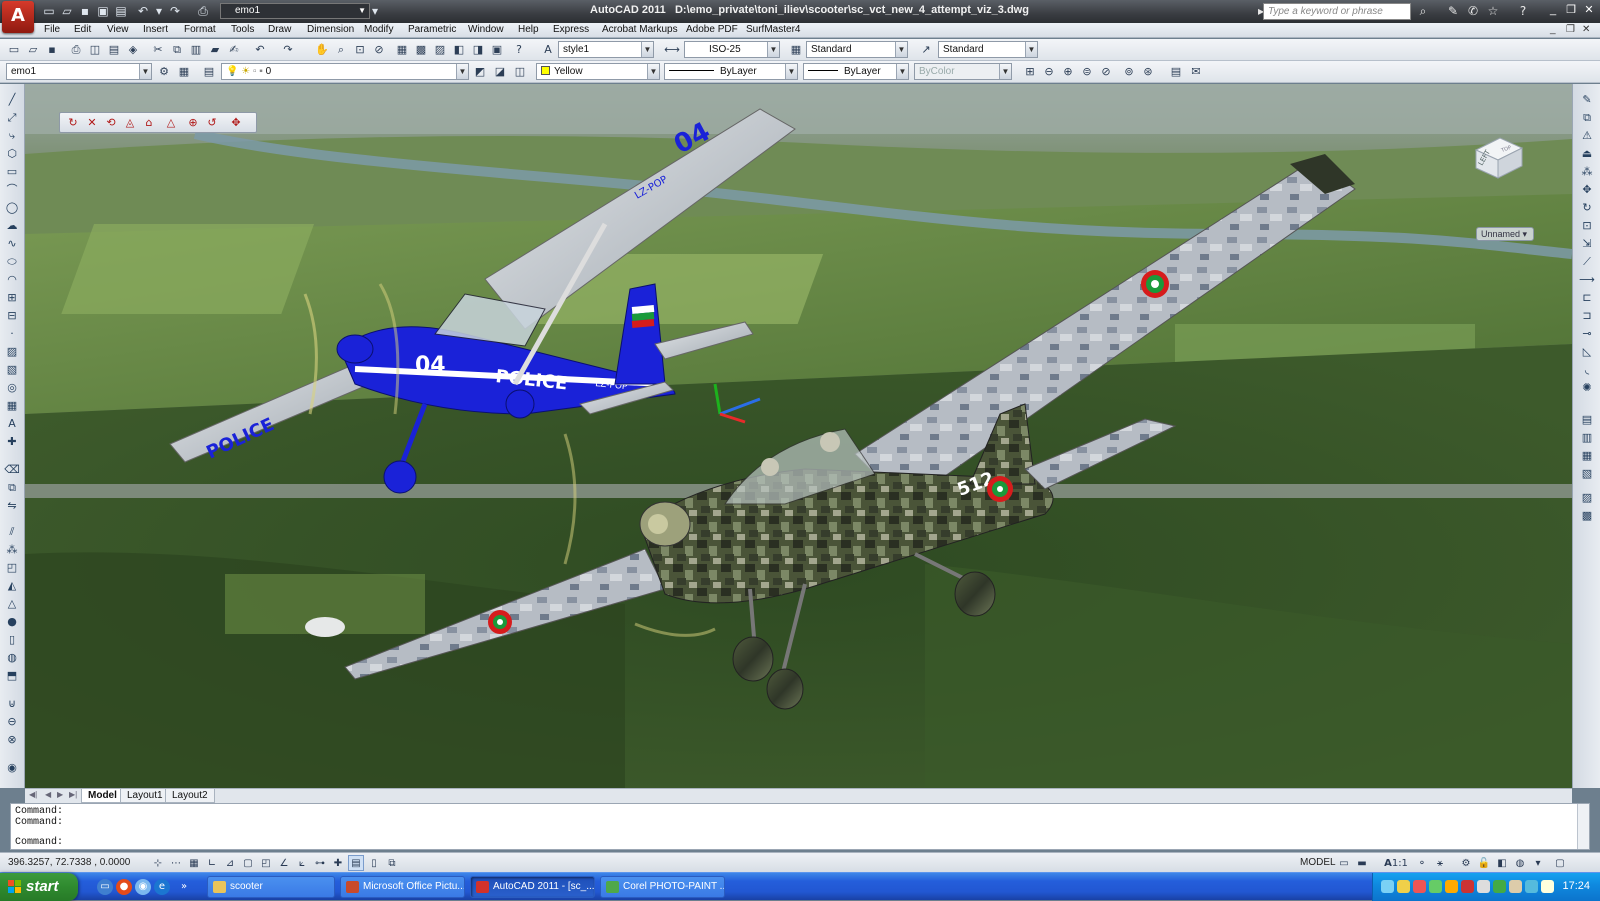 This screenshot has width=1600, height=901. I want to click on paste-icon: ▥, so click(196, 50).